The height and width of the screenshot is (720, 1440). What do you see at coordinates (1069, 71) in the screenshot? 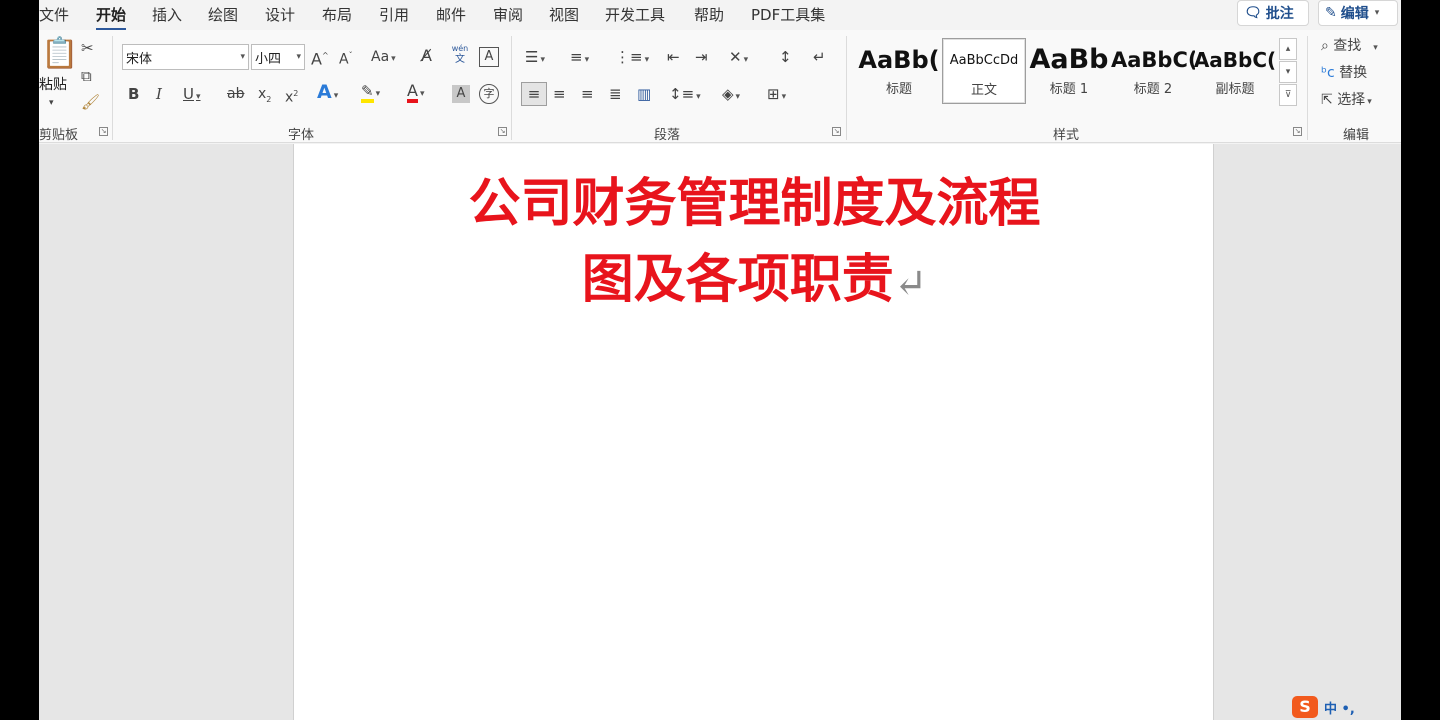
I see `style-heading-1: AaBb 标题 1` at bounding box center [1069, 71].